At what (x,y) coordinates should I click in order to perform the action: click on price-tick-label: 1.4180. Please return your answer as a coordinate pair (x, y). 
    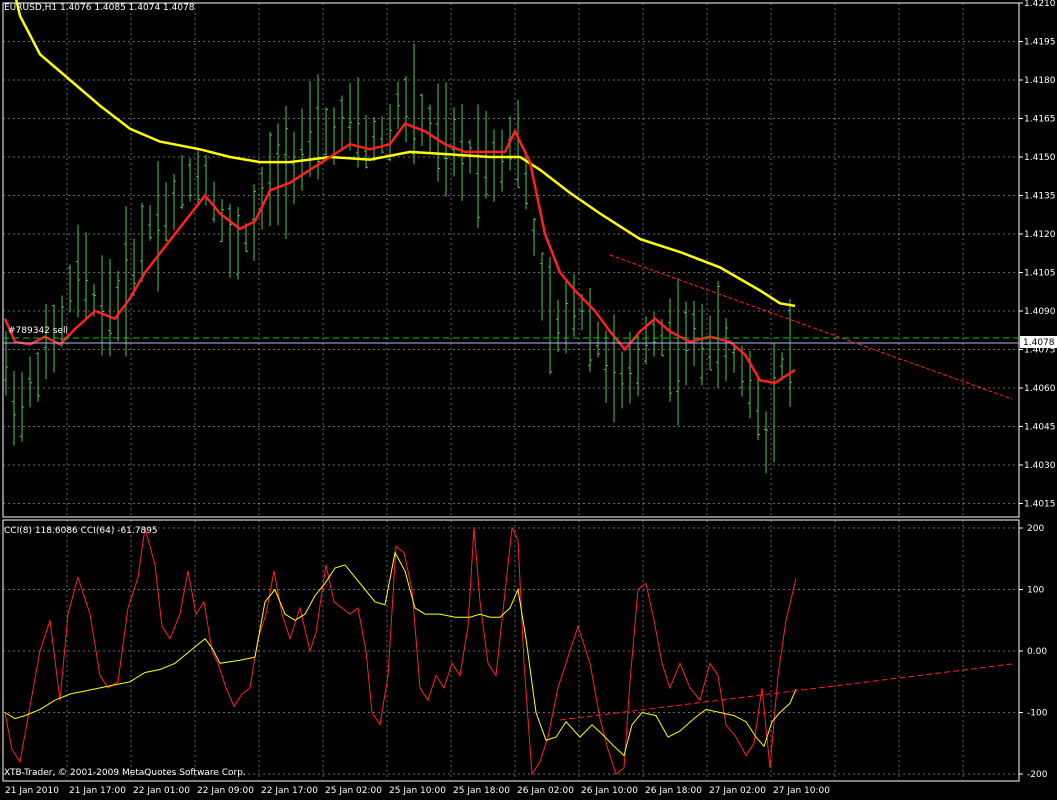
    Looking at the image, I should click on (1040, 81).